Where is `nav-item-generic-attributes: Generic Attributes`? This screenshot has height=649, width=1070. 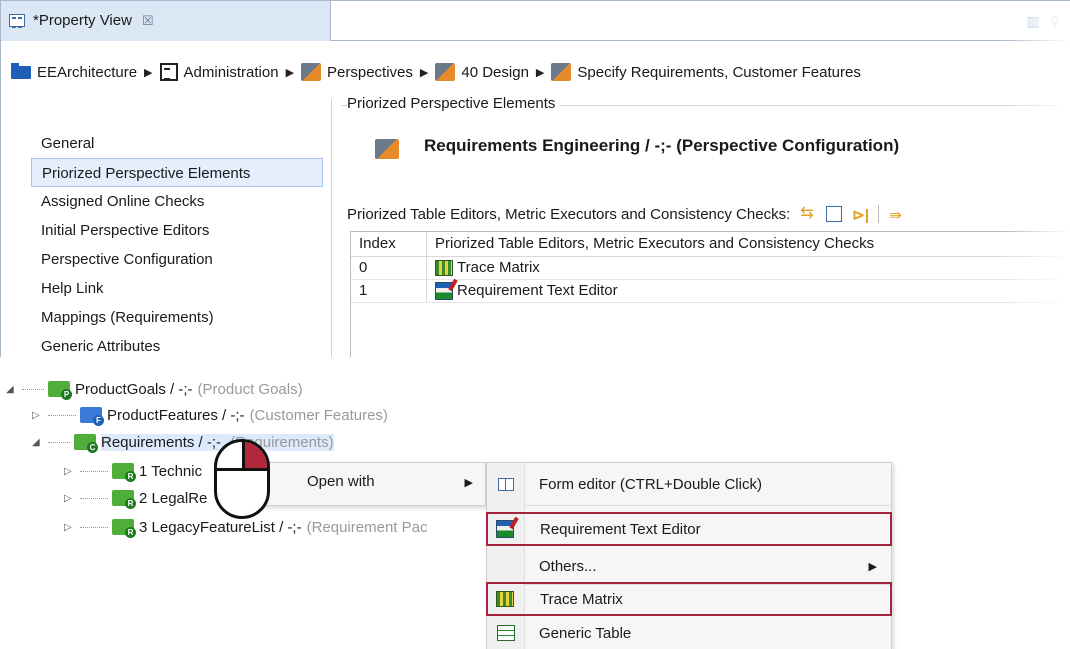 nav-item-generic-attributes: Generic Attributes is located at coordinates (177, 344).